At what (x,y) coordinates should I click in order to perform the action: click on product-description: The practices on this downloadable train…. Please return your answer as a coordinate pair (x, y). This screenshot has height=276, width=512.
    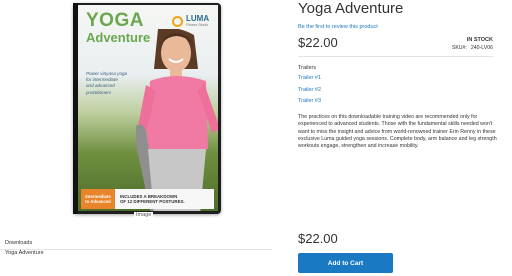
    Looking at the image, I should click on (397, 132).